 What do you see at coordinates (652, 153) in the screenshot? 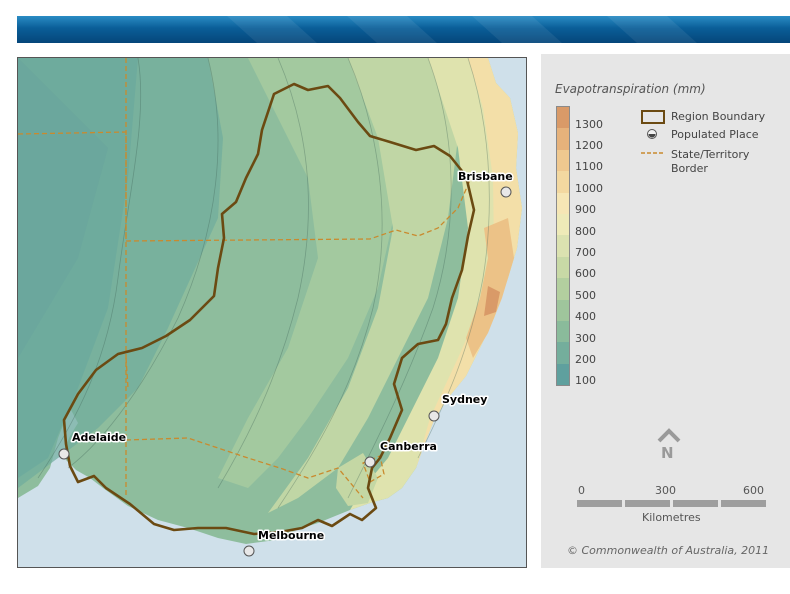
I see `state-border-swatch` at bounding box center [652, 153].